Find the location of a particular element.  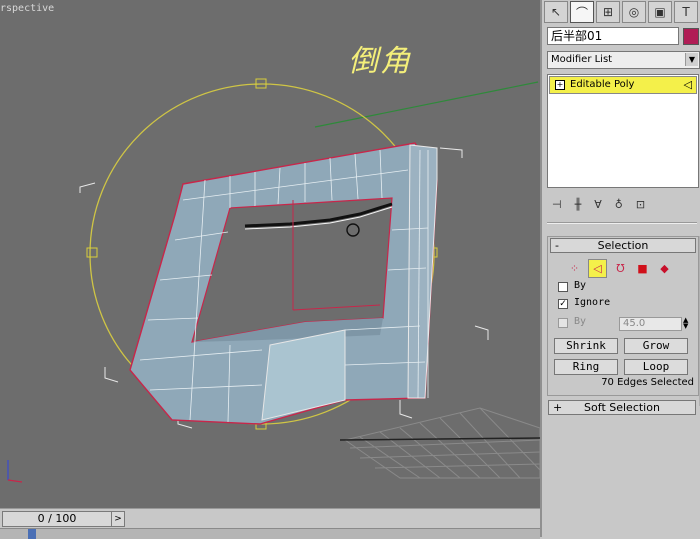

border-icon: Ʊ is located at coordinates (620, 268).